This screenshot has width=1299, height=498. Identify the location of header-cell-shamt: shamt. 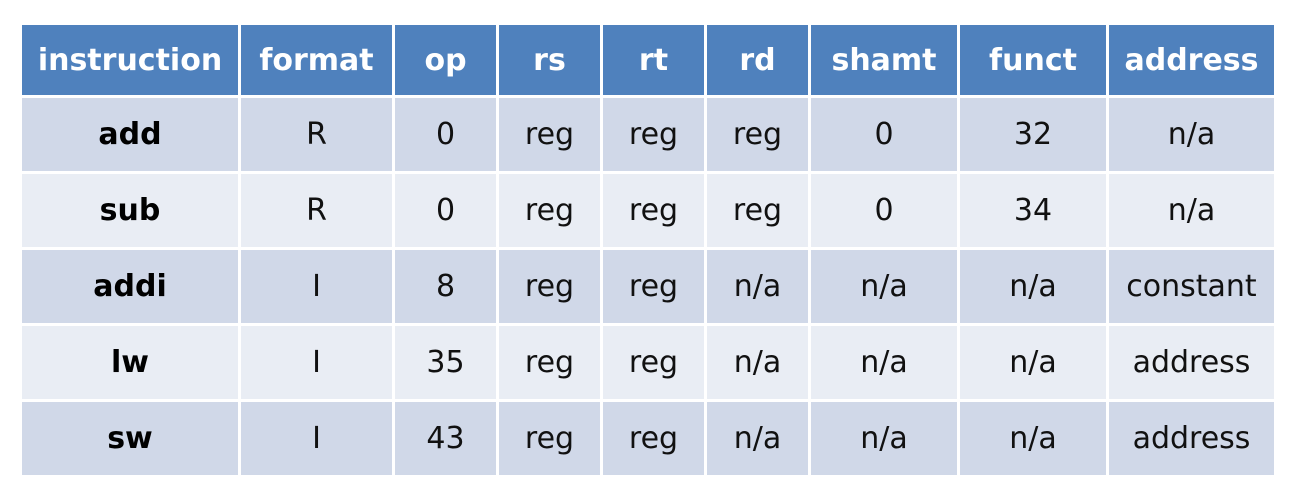
(884, 60).